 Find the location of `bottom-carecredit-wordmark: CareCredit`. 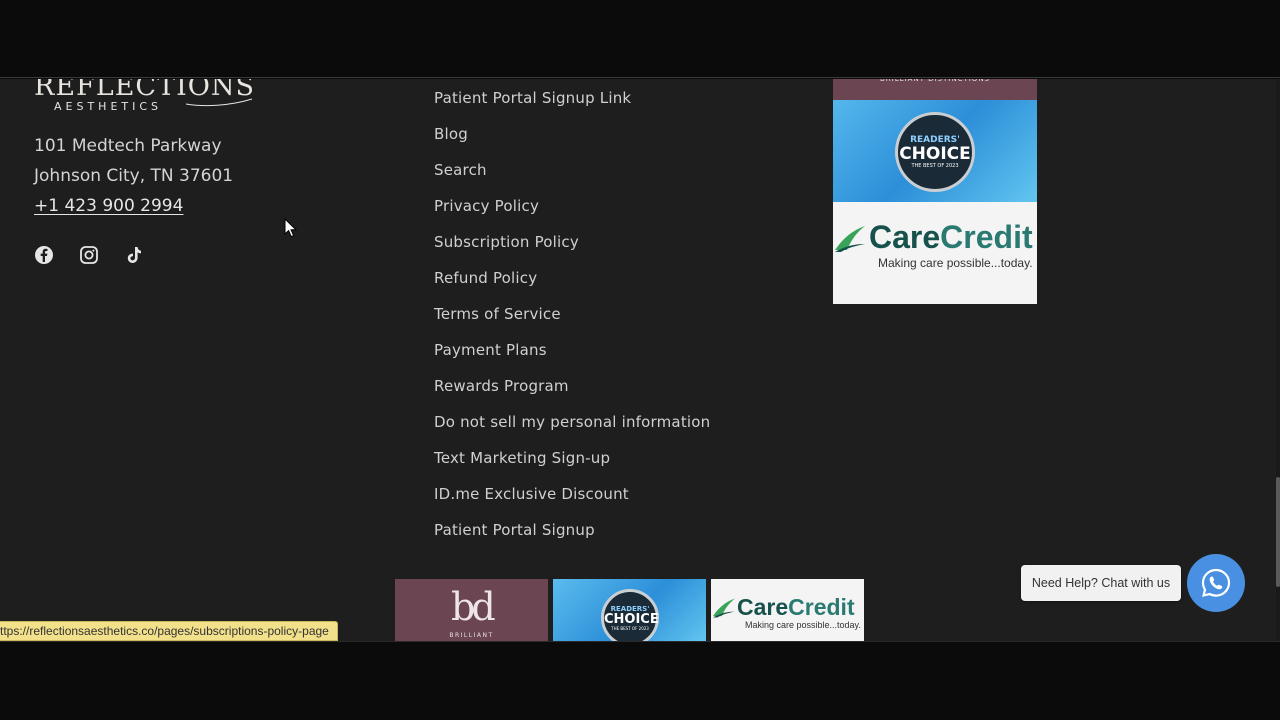

bottom-carecredit-wordmark: CareCredit is located at coordinates (796, 607).